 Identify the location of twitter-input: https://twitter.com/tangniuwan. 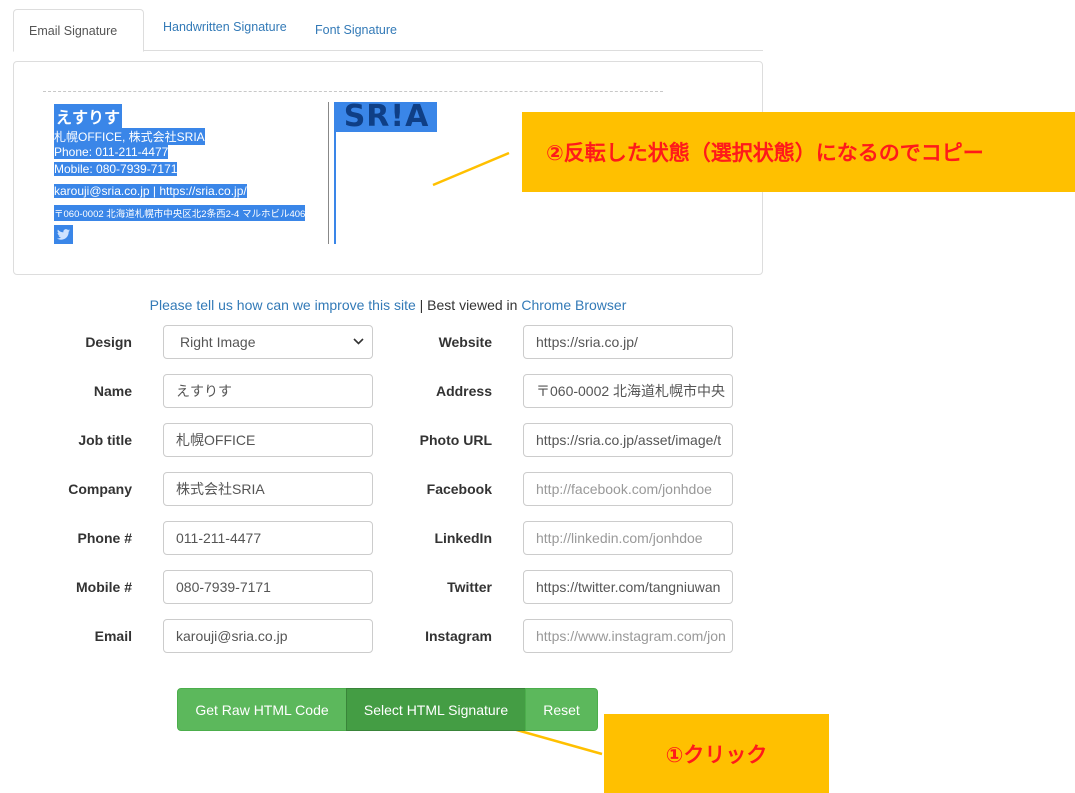
(628, 587).